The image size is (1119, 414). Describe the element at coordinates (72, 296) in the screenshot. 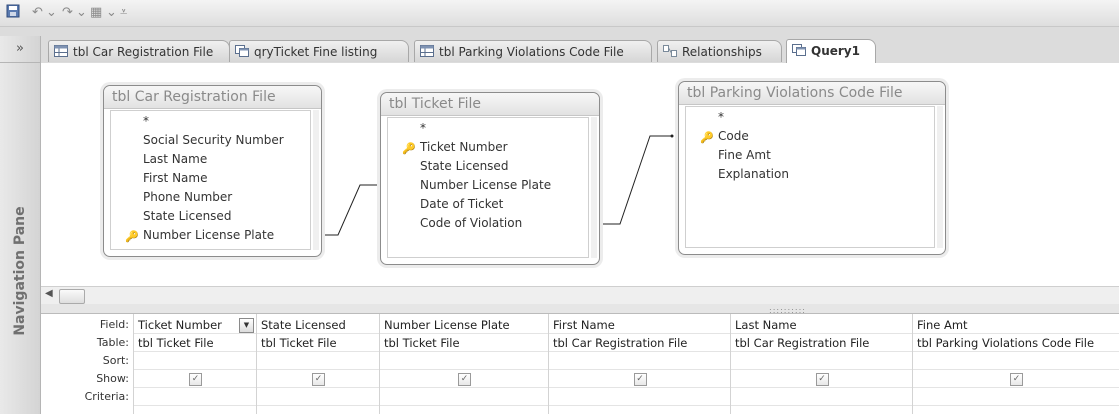

I see `scrollbar-thumb` at that location.